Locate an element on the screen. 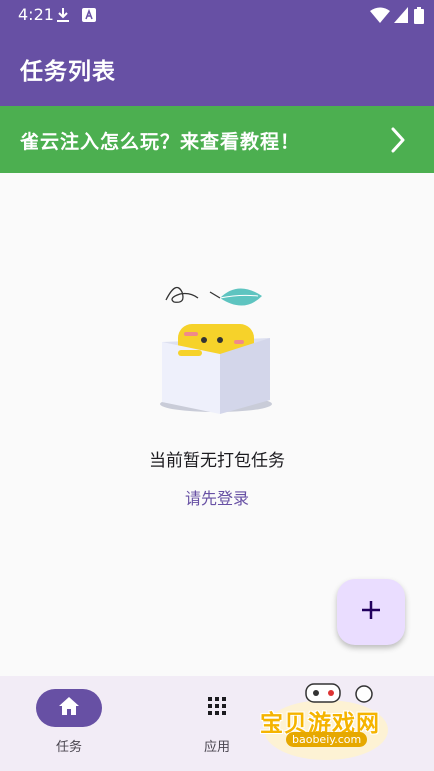  nav-item-tasks: 任务 is located at coordinates (72, 723).